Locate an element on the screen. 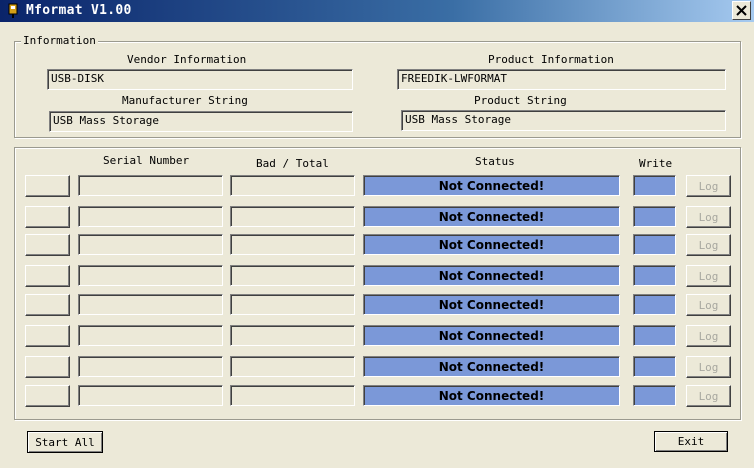 This screenshot has width=754, height=468. product-string-label: Product String is located at coordinates (520, 100).